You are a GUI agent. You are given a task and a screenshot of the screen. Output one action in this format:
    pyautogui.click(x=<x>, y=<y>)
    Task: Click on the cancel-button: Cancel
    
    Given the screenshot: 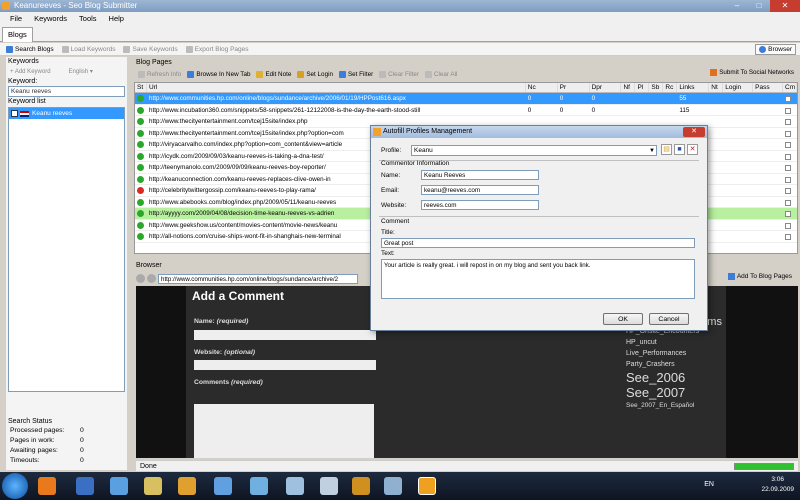 What is the action you would take?
    pyautogui.click(x=669, y=319)
    